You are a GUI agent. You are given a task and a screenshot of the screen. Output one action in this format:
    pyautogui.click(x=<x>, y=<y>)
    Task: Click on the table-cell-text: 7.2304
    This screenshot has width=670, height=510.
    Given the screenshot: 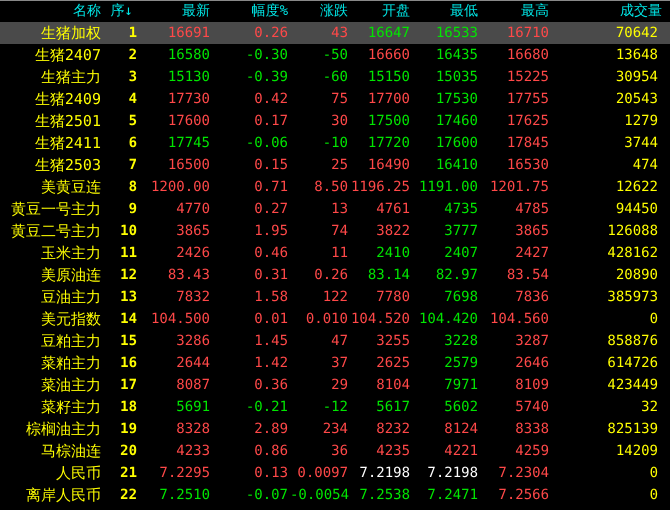 What is the action you would take?
    pyautogui.click(x=523, y=473)
    